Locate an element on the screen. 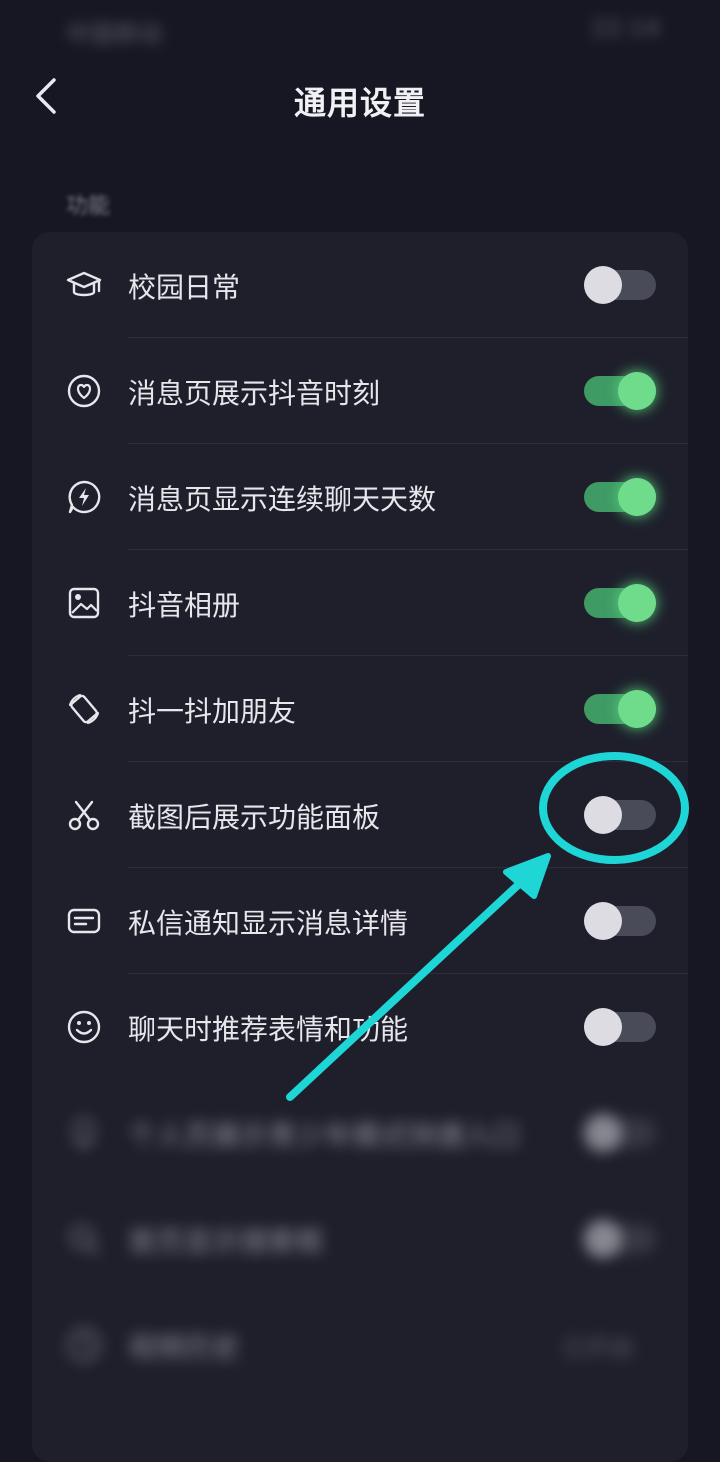 The height and width of the screenshot is (1462, 720). setting-value: 已开启 is located at coordinates (598, 1348).